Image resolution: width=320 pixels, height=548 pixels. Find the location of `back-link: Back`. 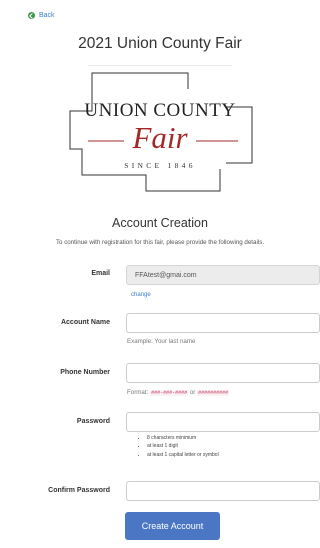

back-link: Back is located at coordinates (41, 15).